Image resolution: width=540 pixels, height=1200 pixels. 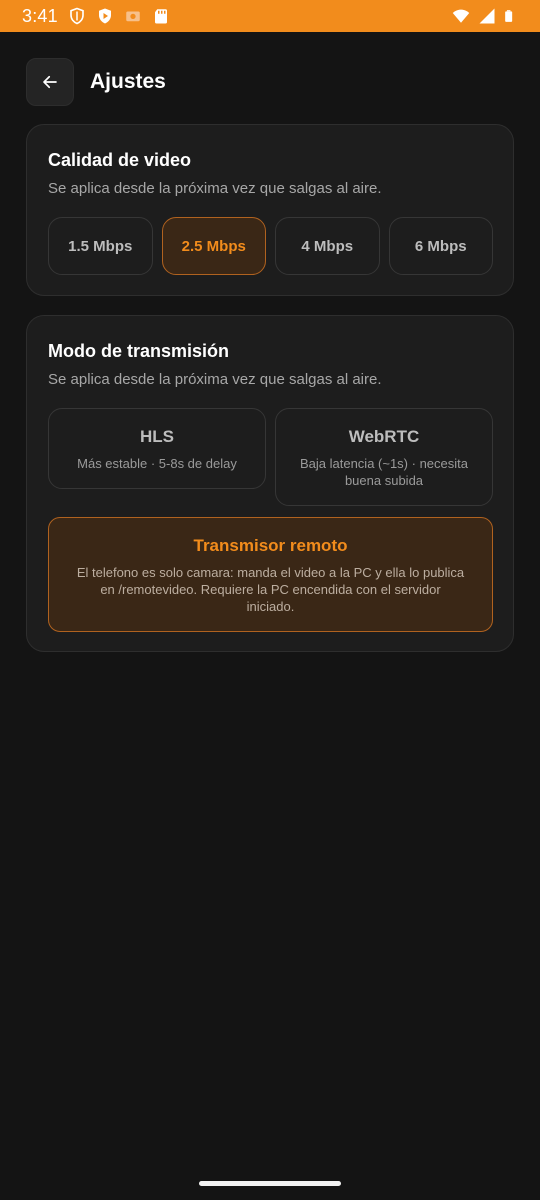 What do you see at coordinates (270, 246) in the screenshot?
I see `bitrate-options: 1.5 Mbps 2.5 Mbps 4 Mbps 6 Mbps` at bounding box center [270, 246].